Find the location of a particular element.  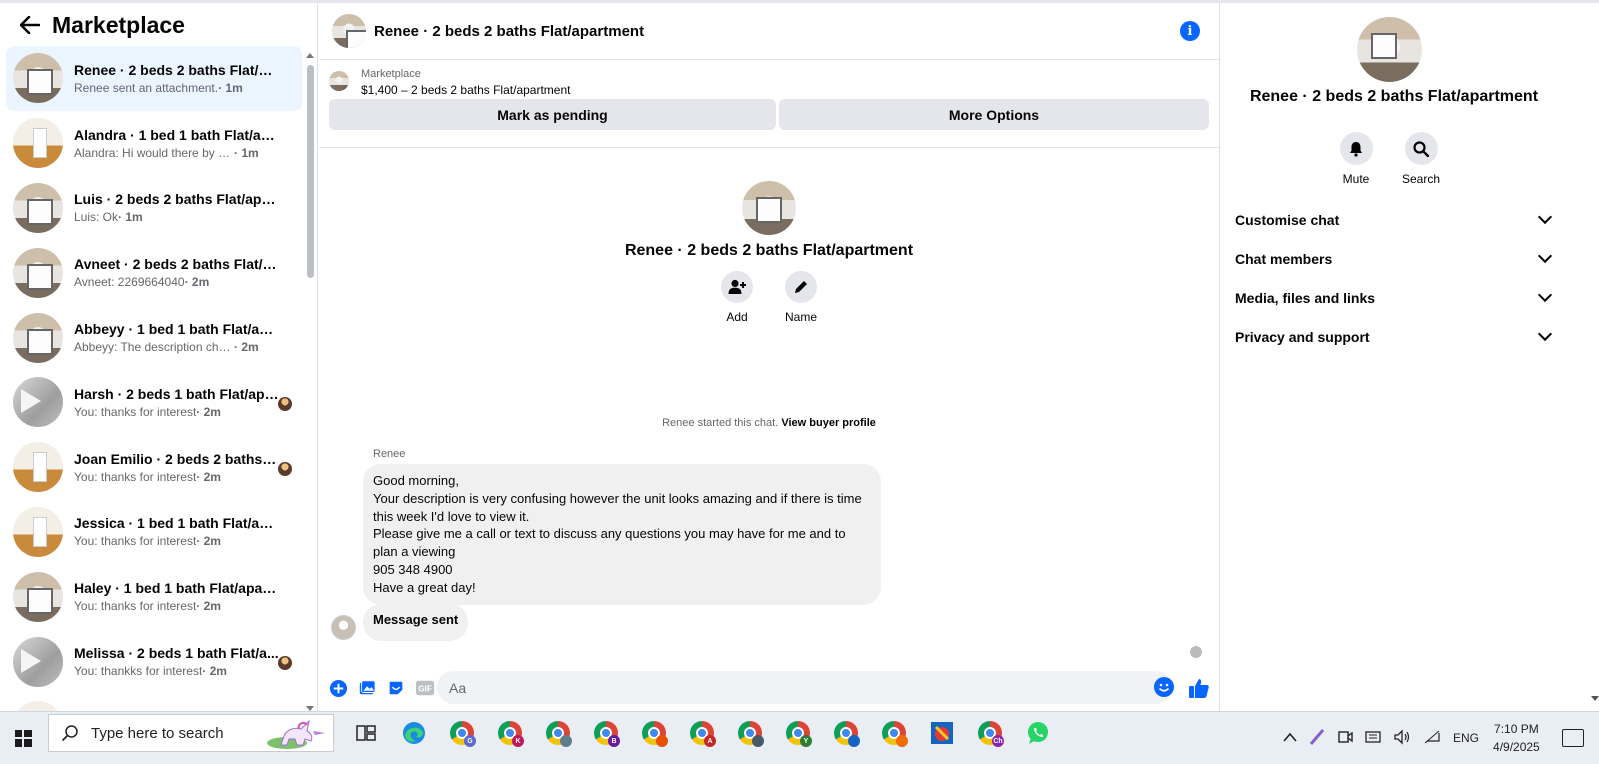

more-options-button: More Options is located at coordinates (994, 114).